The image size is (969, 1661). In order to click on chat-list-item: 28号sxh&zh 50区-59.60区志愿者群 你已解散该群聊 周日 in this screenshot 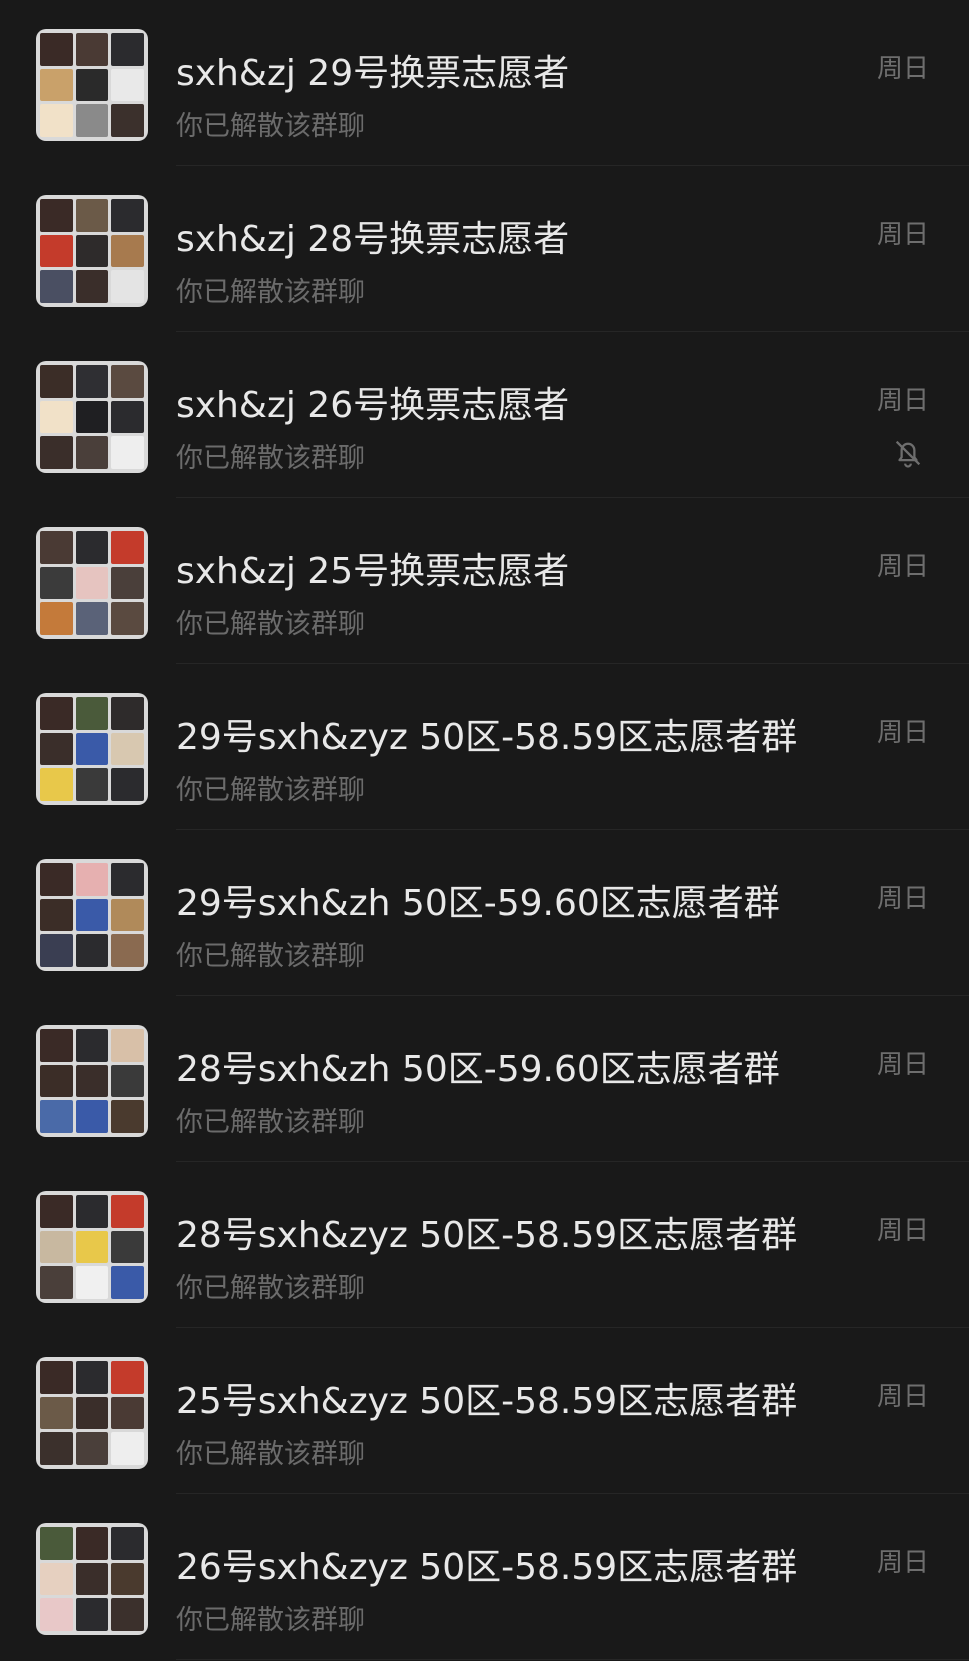, I will do `click(484, 1079)`.